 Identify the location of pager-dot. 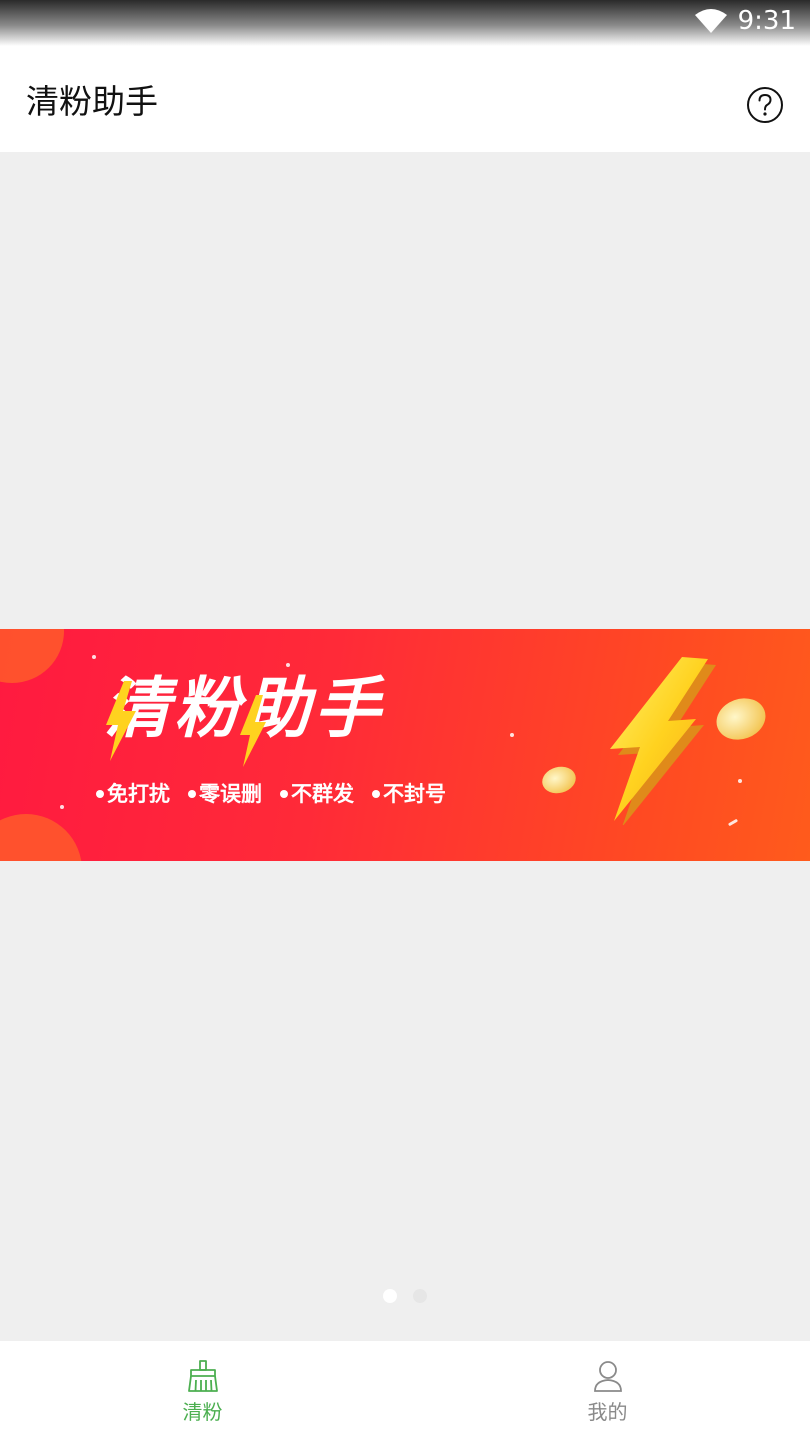
(420, 1296).